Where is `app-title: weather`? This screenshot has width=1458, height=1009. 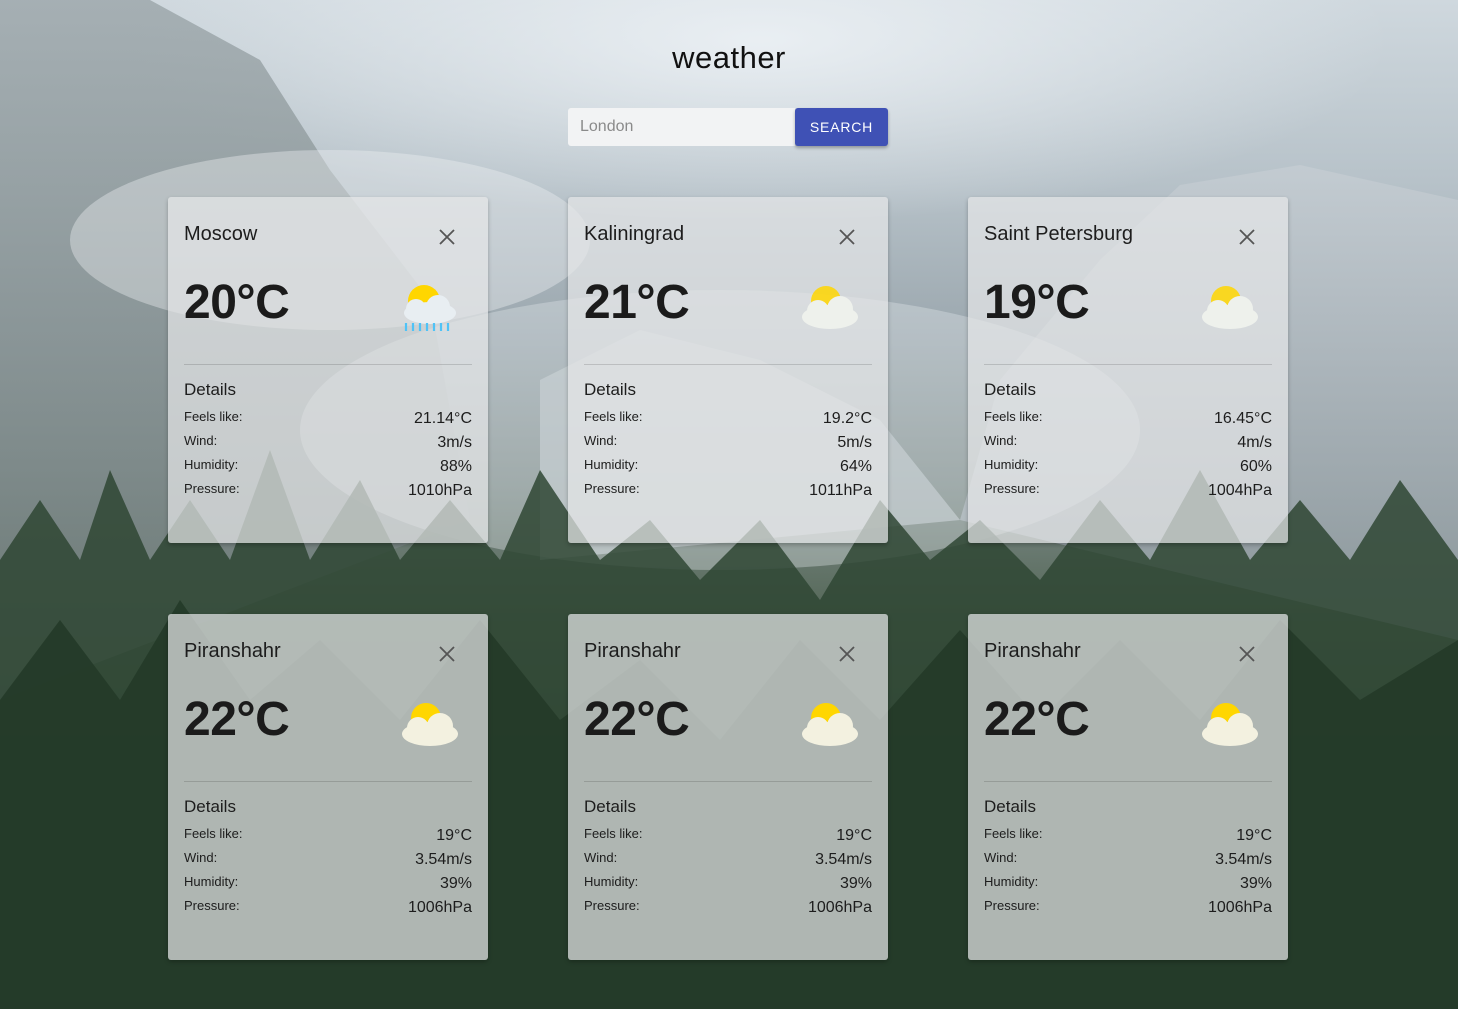
app-title: weather is located at coordinates (729, 57).